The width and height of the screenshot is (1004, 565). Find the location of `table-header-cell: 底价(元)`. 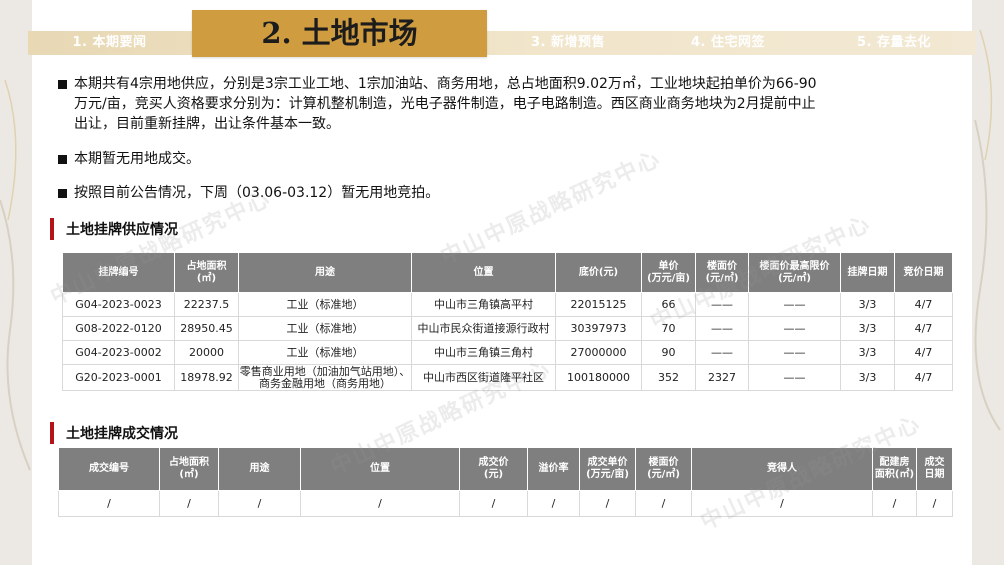

table-header-cell: 底价(元) is located at coordinates (598, 272).